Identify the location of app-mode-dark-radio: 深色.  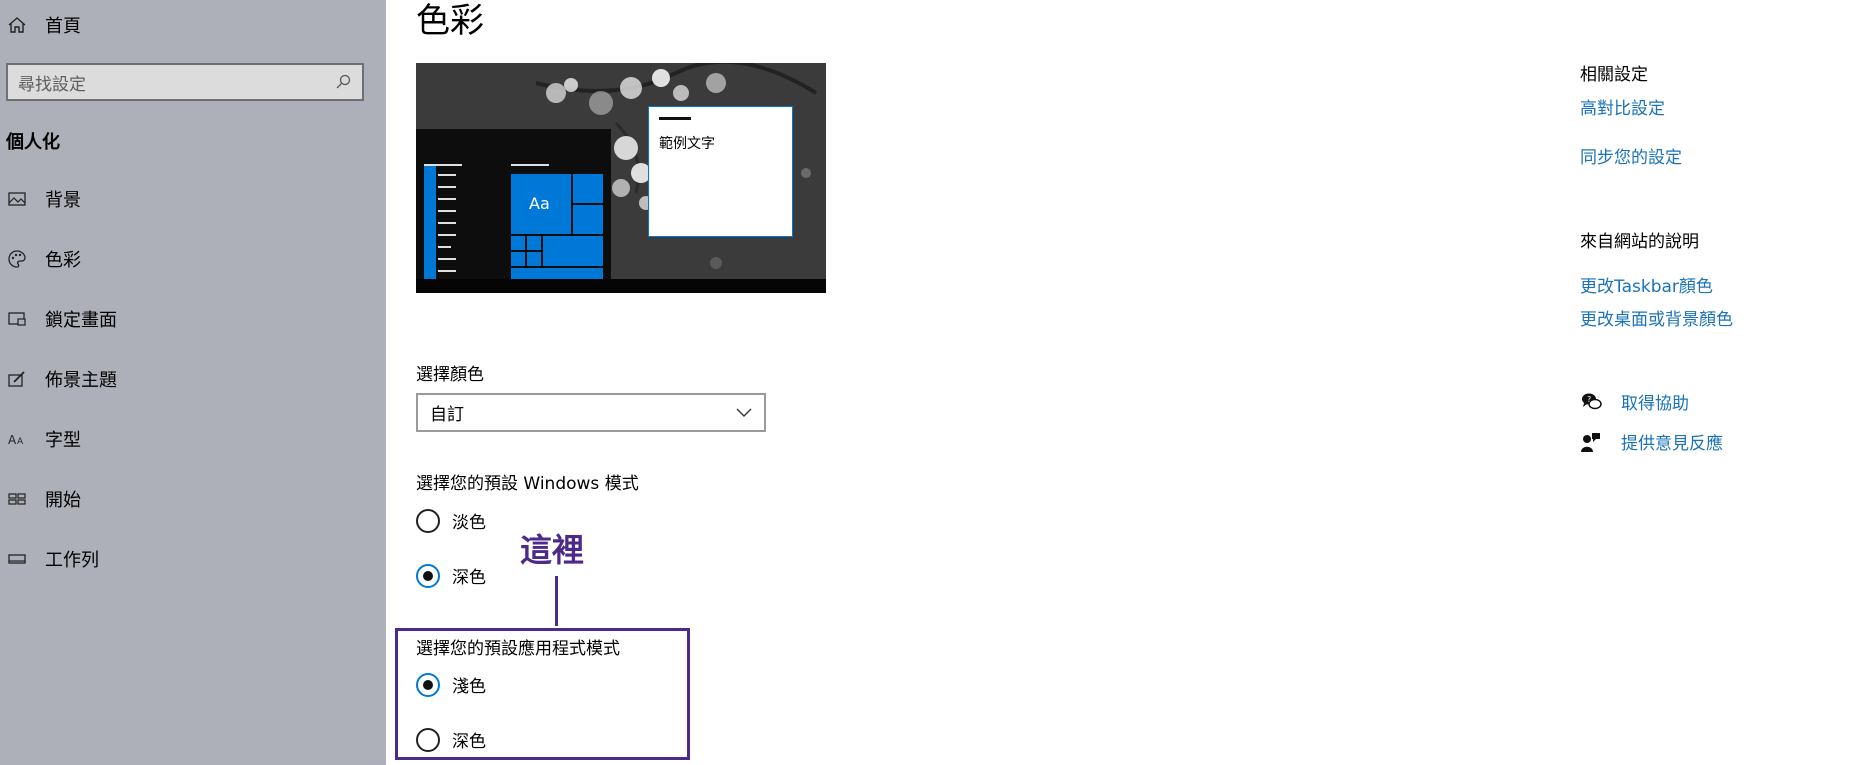
(451, 739).